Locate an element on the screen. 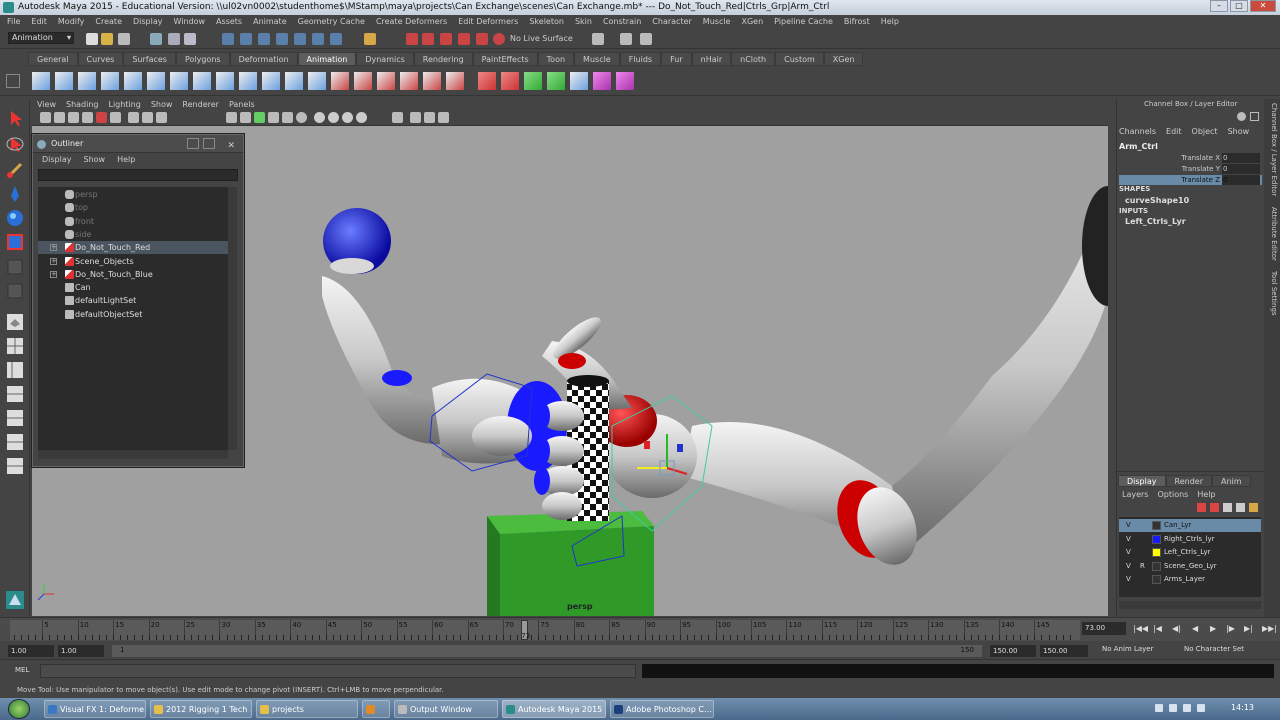  side-tab-attribute-editor: Attribute Editor is located at coordinates (1272, 234).